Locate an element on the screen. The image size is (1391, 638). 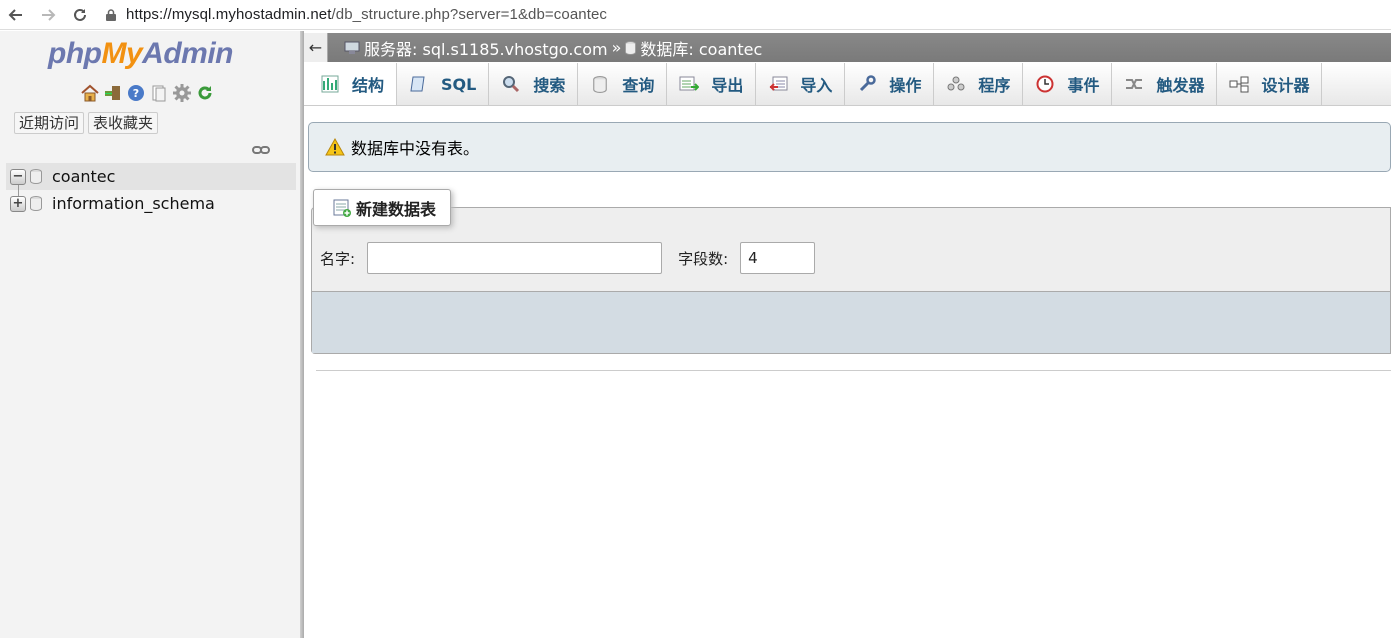
phpmyadmin-logo: phpMyAdmin is located at coordinates (140, 54).